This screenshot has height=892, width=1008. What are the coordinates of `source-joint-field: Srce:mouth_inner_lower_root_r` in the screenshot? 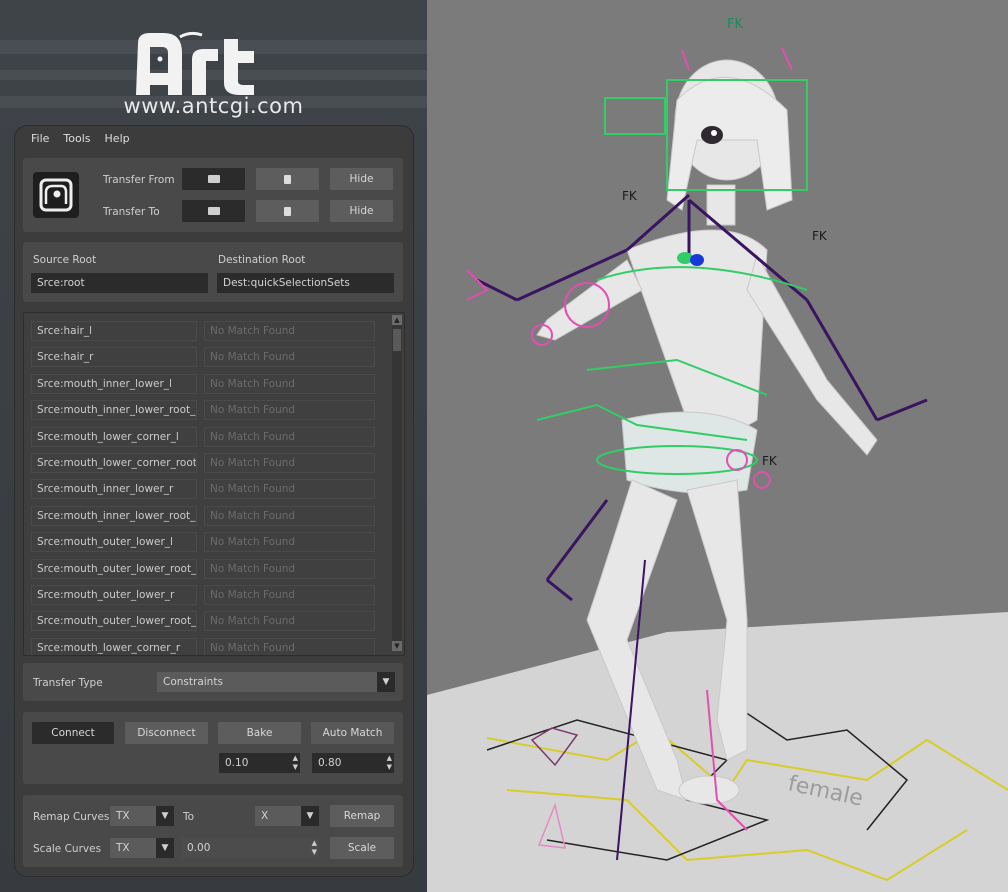 It's located at (114, 515).